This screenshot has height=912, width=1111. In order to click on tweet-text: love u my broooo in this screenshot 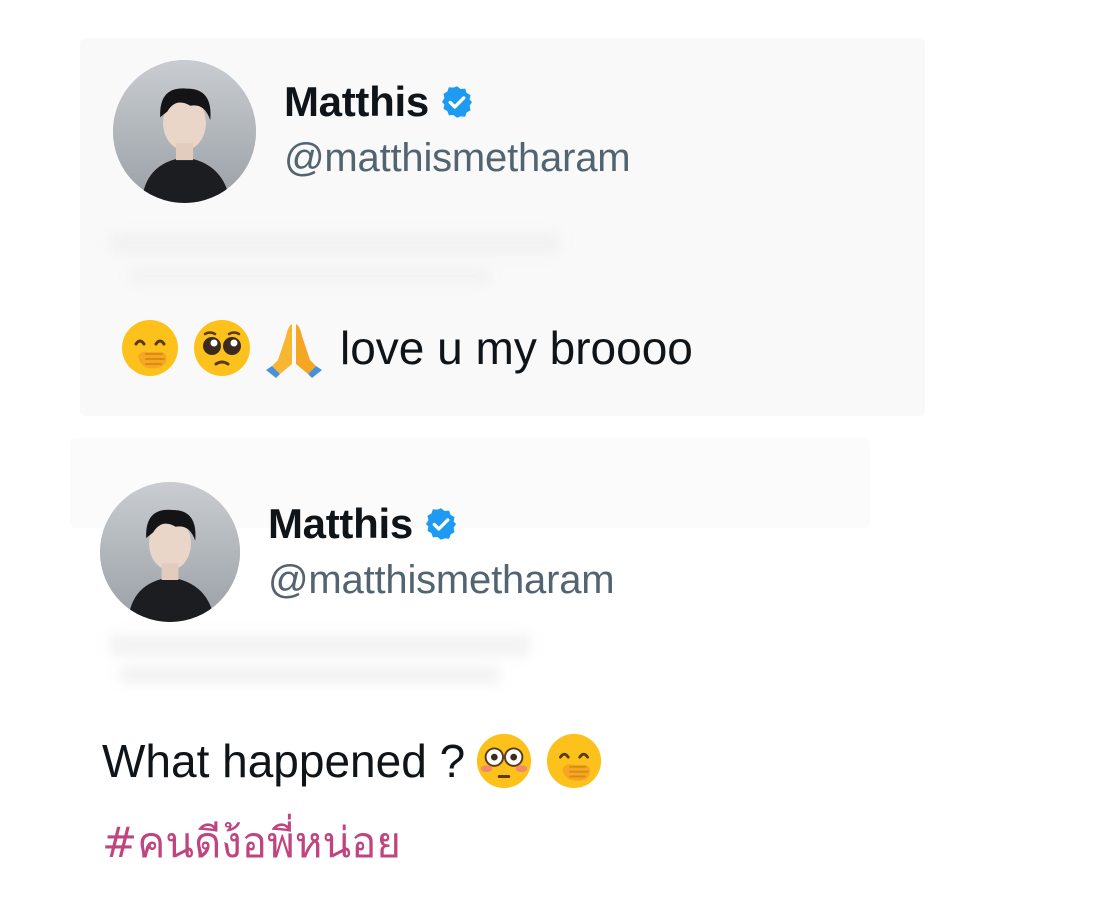, I will do `click(405, 348)`.